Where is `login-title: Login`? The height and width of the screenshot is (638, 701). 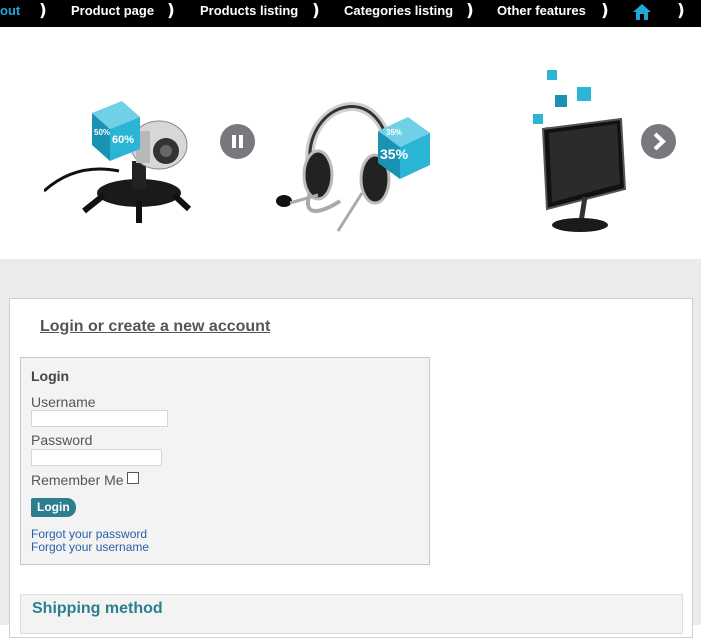
login-title: Login is located at coordinates (50, 376).